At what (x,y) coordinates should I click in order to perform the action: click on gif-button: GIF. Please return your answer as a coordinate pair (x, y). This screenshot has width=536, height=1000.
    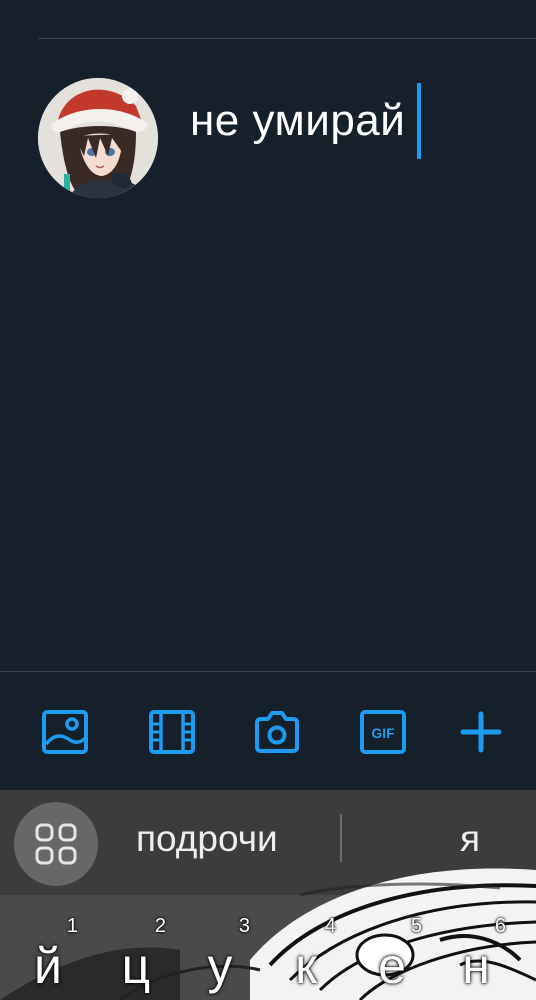
    Looking at the image, I should click on (383, 732).